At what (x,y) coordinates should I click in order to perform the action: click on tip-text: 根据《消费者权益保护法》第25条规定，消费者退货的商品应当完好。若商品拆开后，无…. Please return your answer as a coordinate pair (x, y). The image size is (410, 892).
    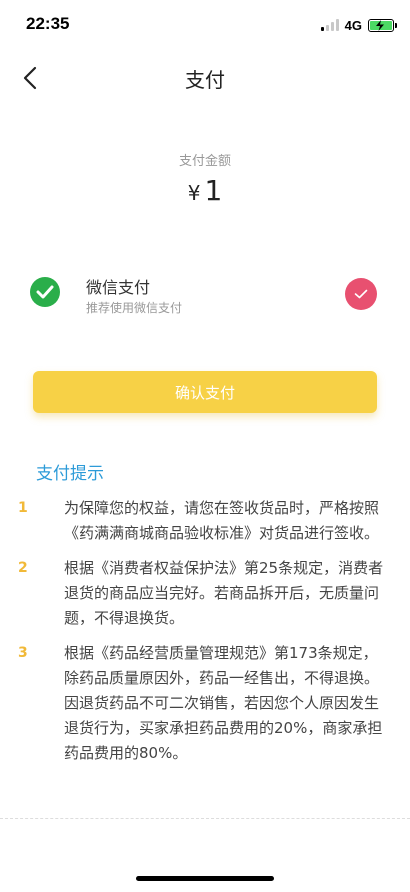
    Looking at the image, I should click on (224, 593).